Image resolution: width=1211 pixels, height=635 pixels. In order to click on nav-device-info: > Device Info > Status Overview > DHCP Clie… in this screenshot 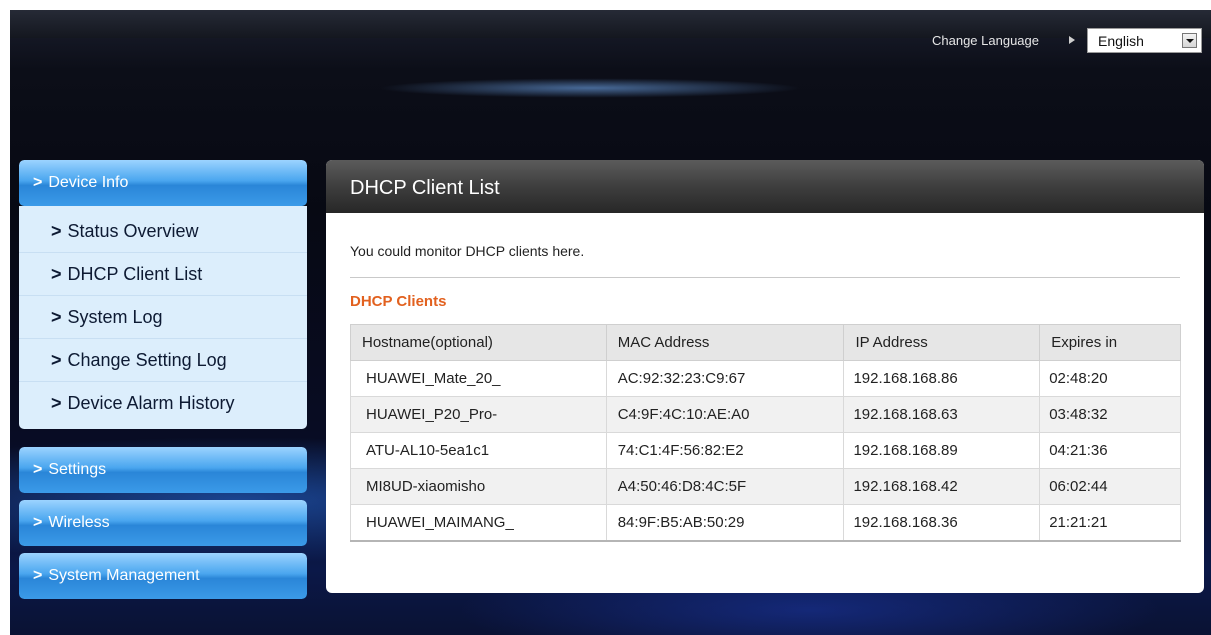, I will do `click(163, 294)`.